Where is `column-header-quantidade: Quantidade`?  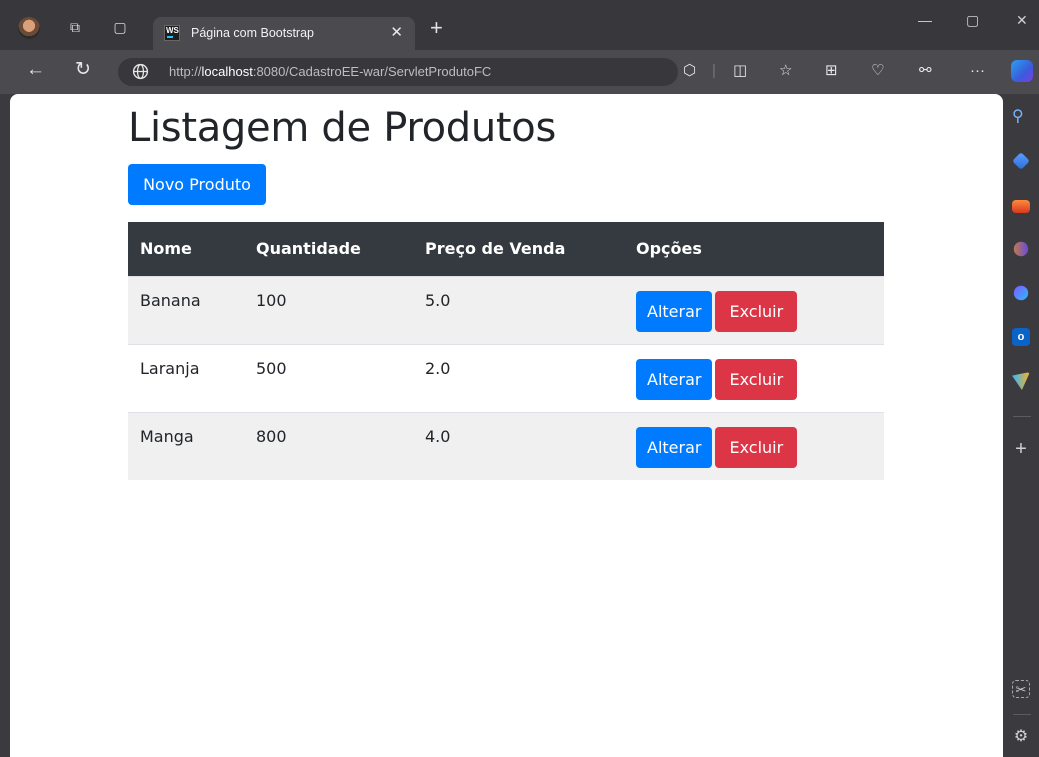 column-header-quantidade: Quantidade is located at coordinates (308, 249).